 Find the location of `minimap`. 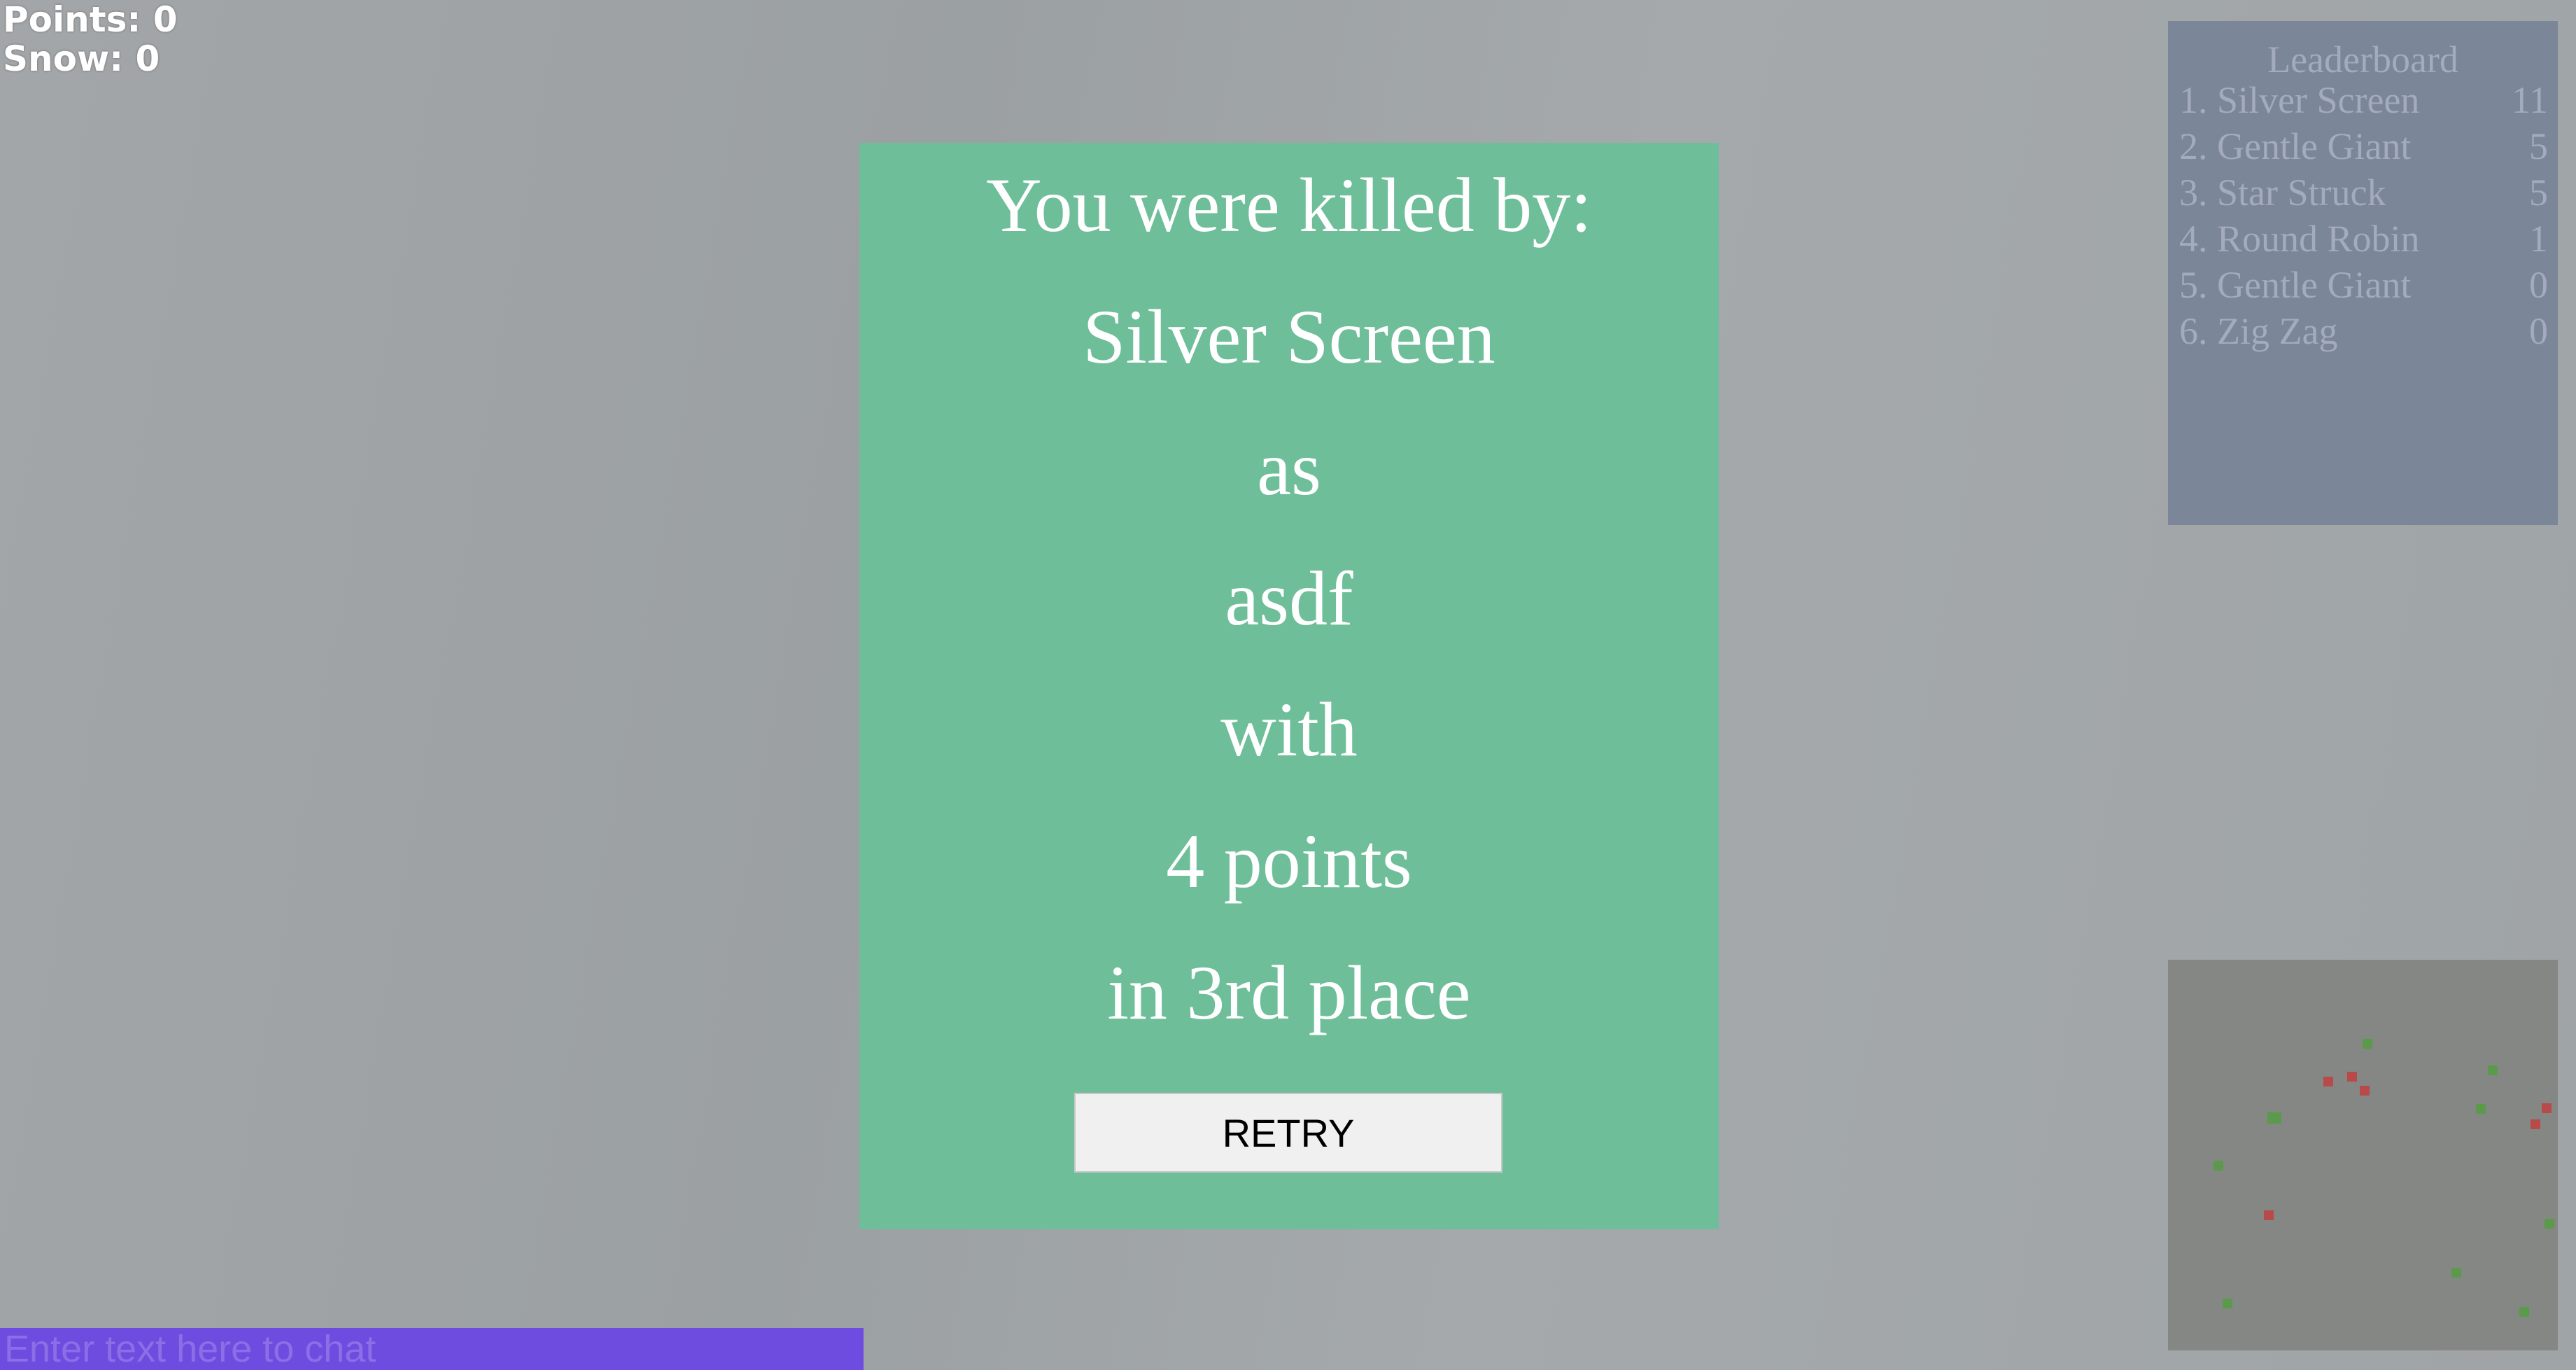

minimap is located at coordinates (2363, 1155).